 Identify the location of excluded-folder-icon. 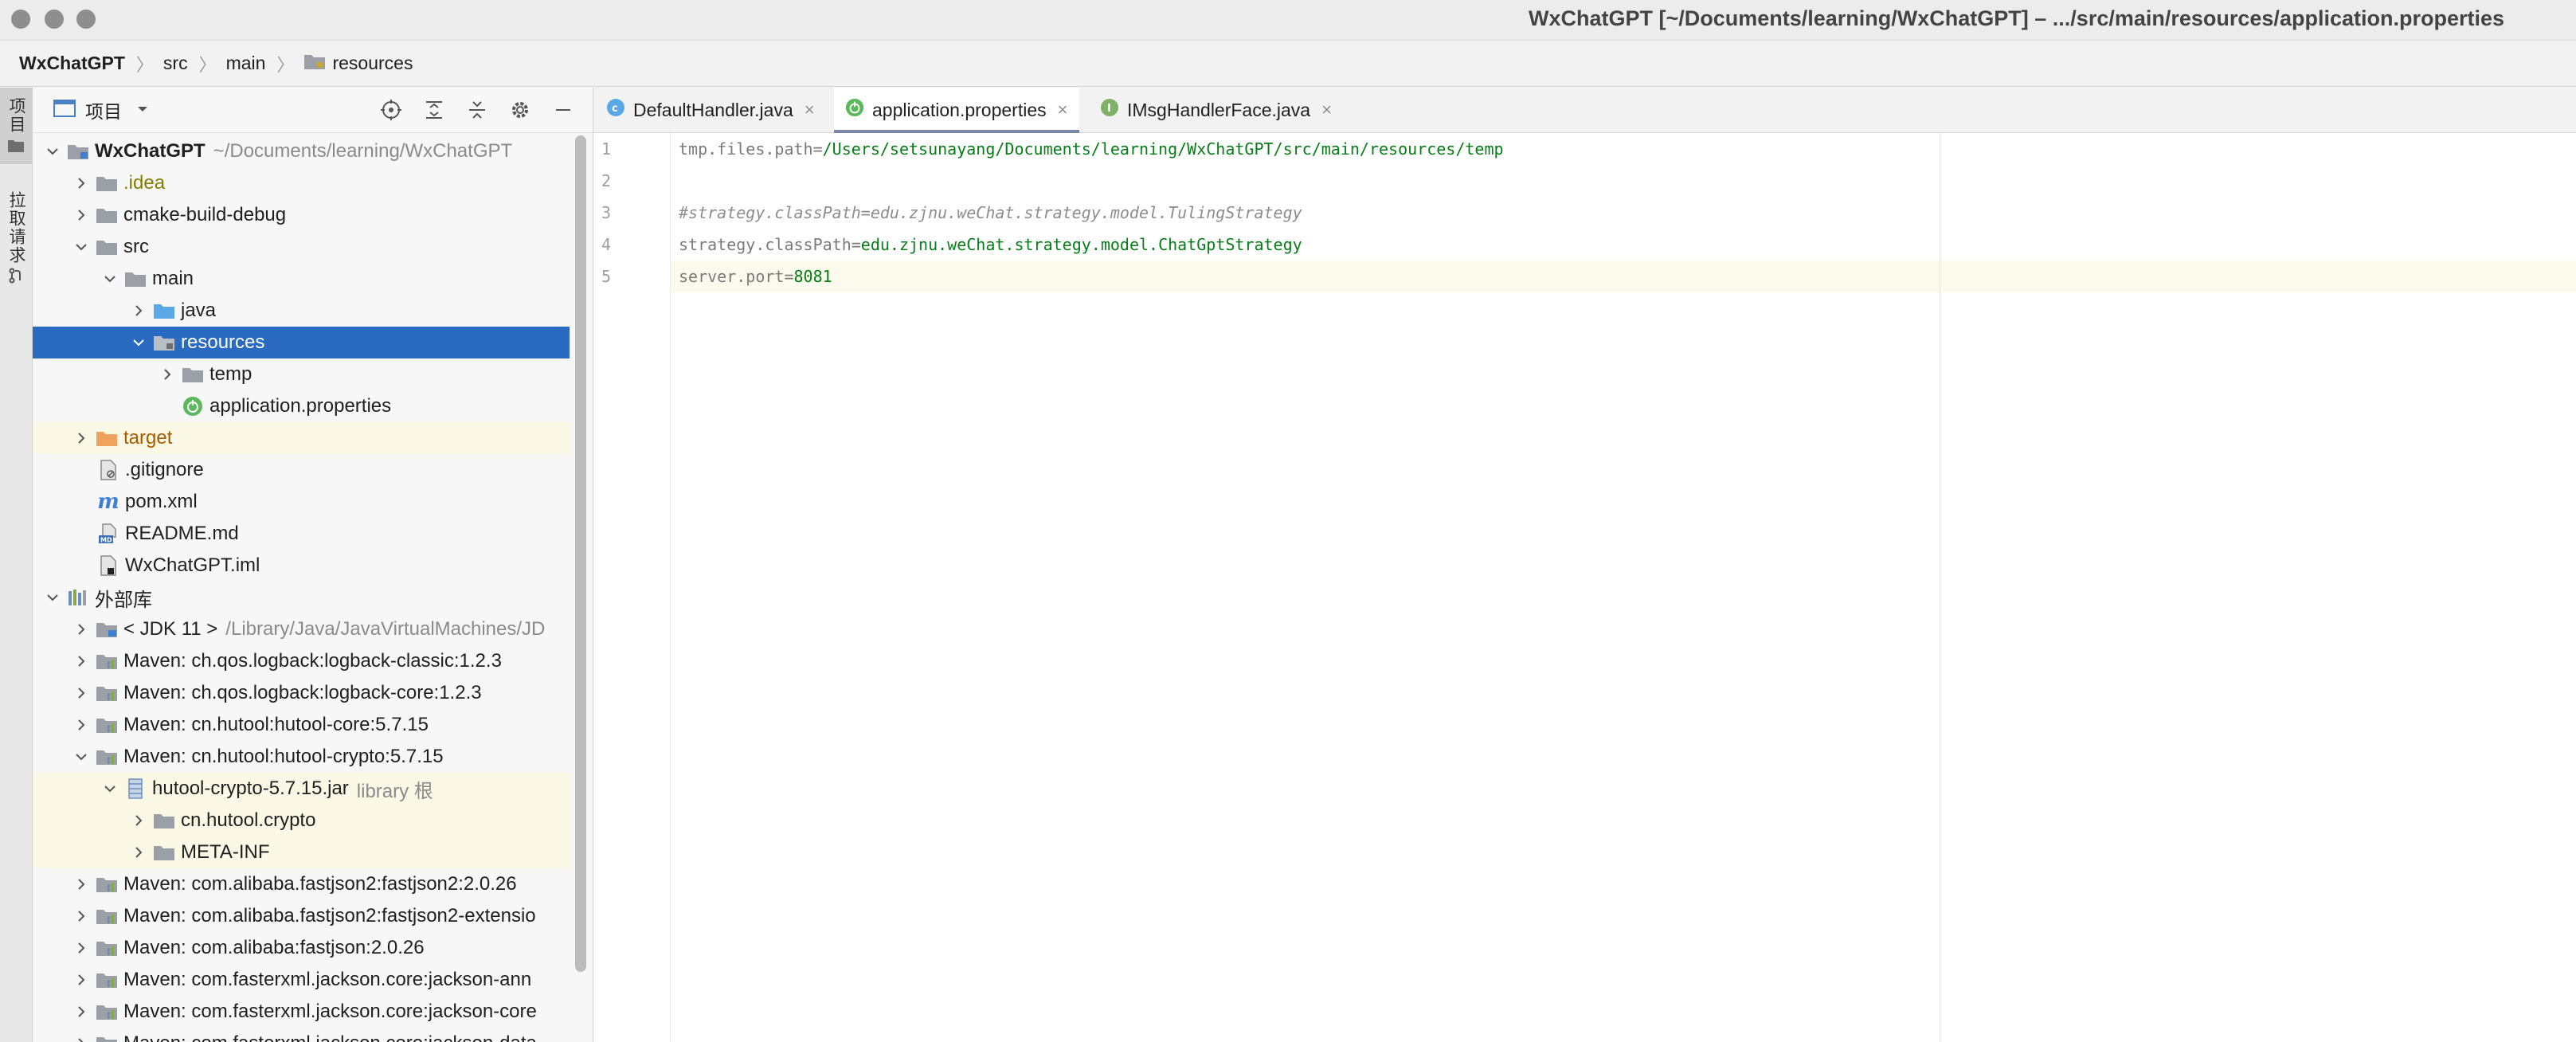
(107, 438).